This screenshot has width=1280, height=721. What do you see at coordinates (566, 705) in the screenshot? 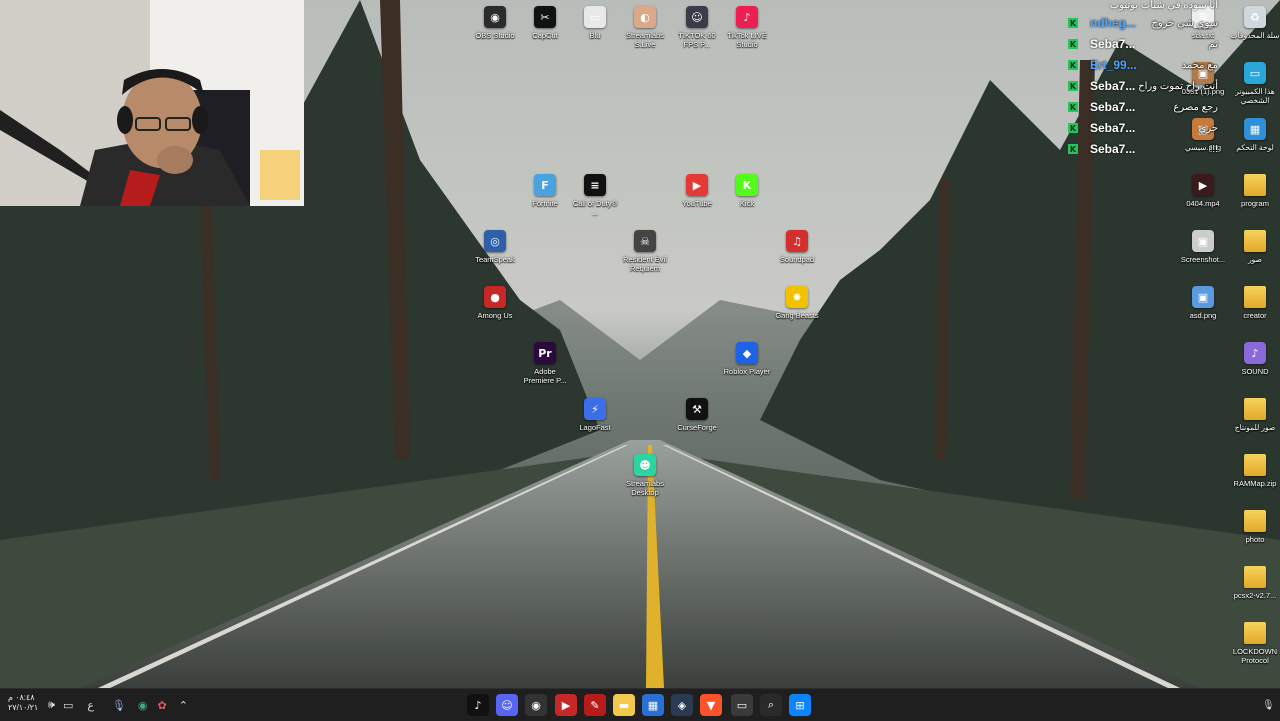
I see `video-app-icon: ▶` at bounding box center [566, 705].